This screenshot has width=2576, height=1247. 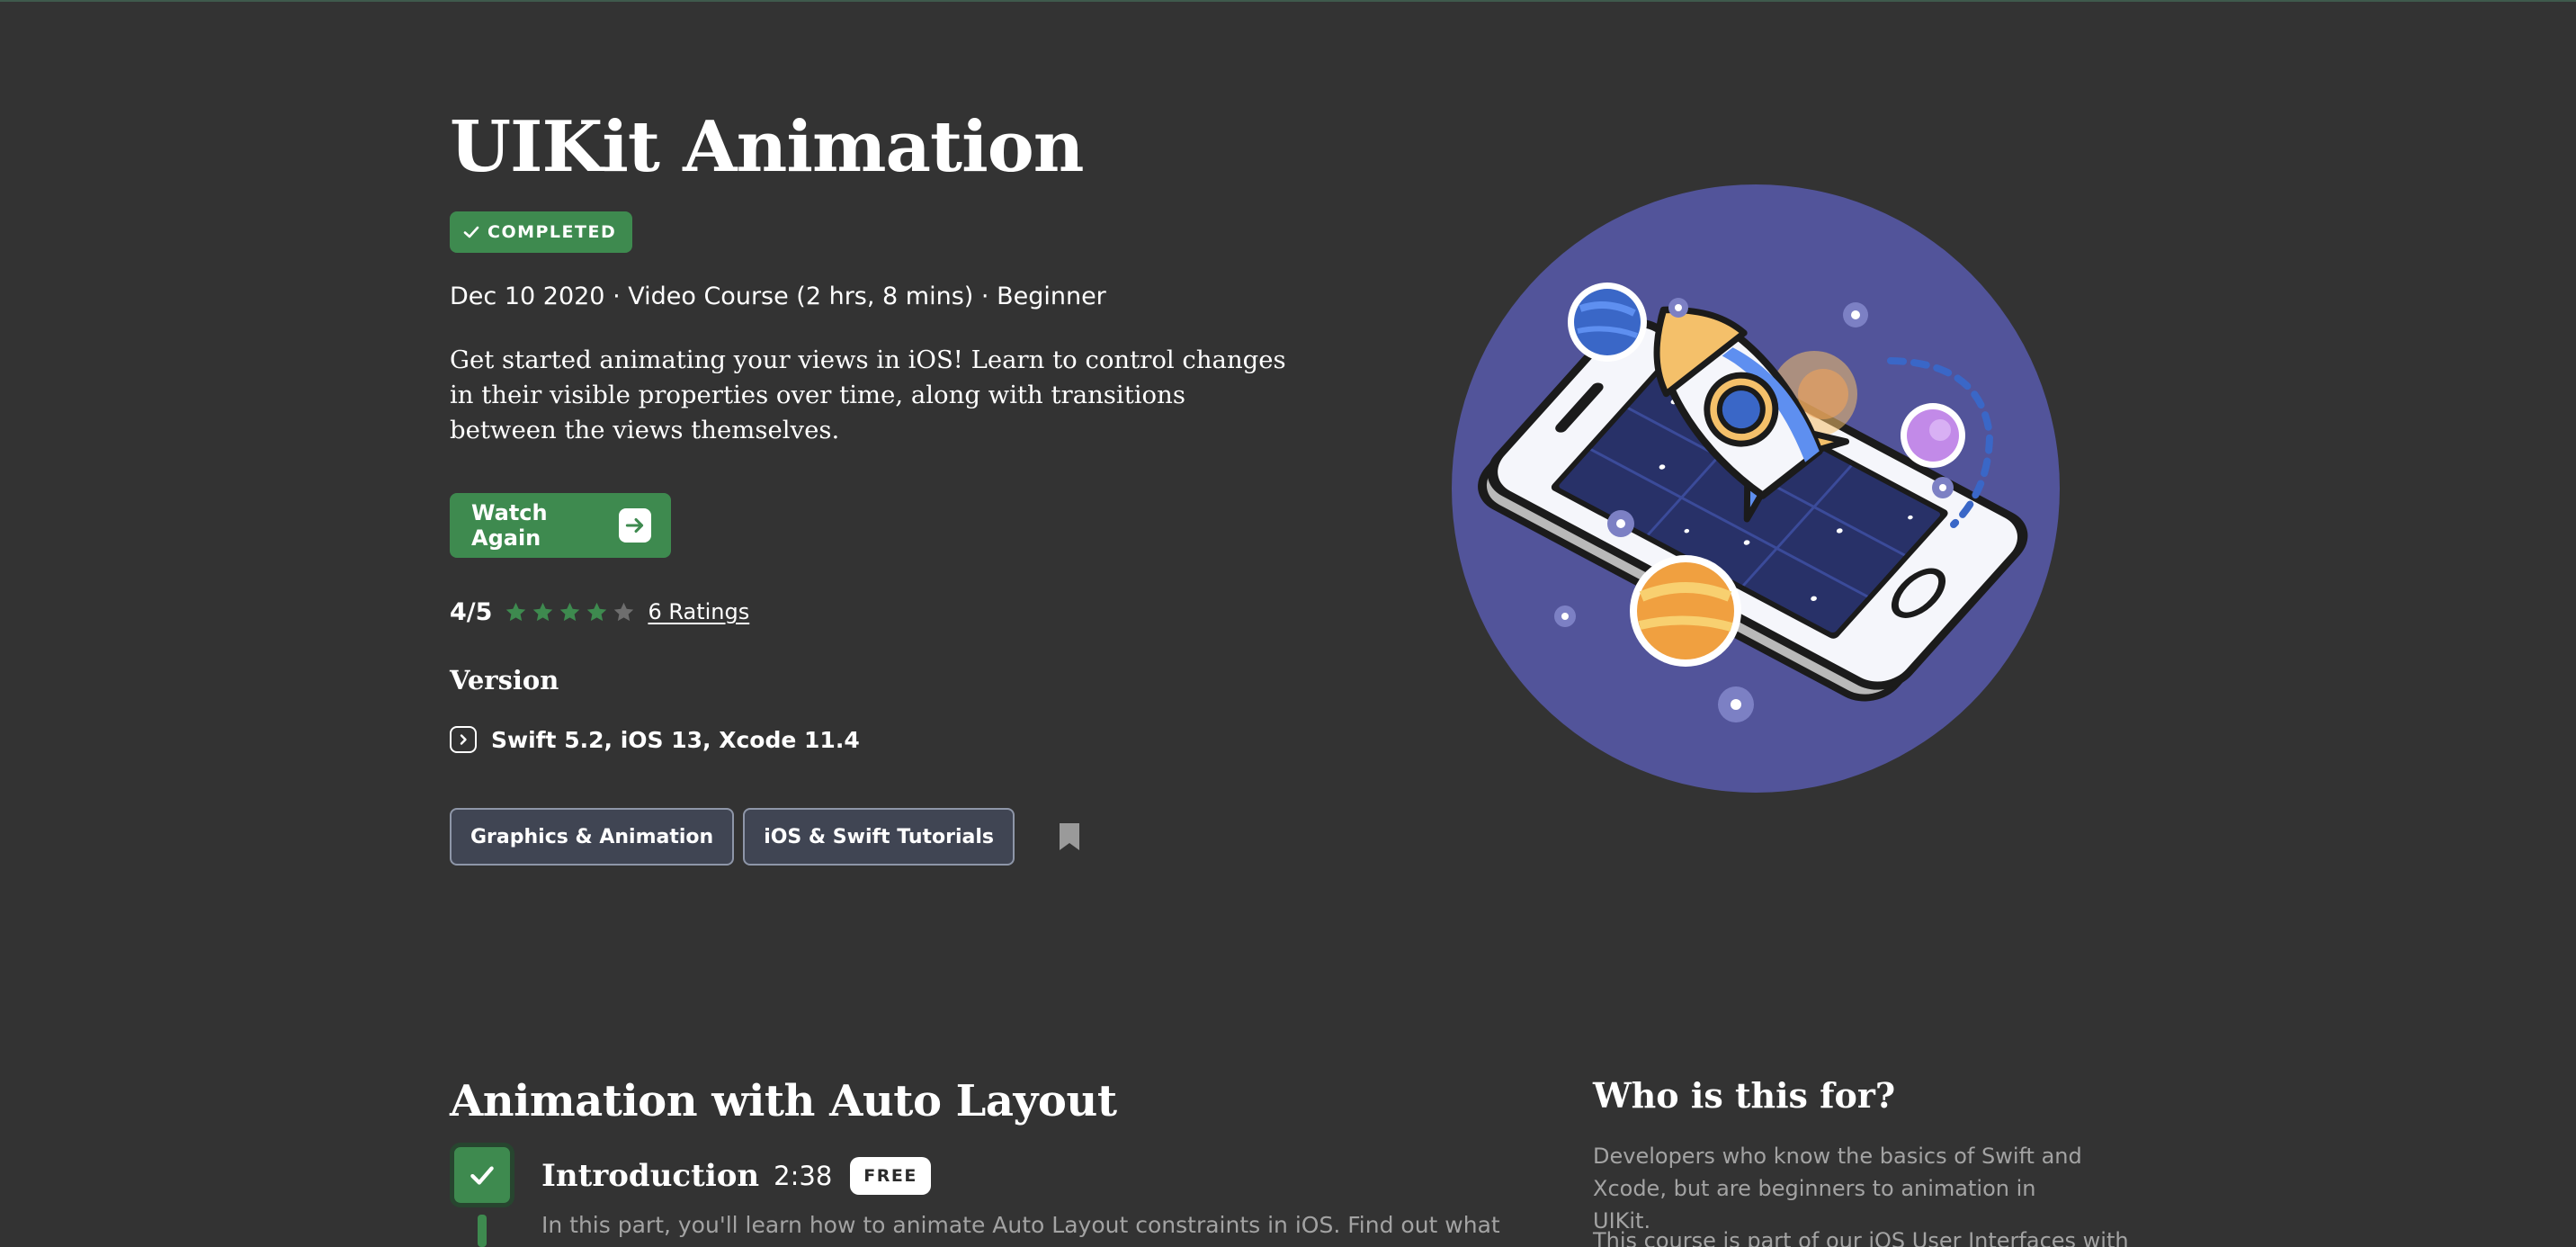 I want to click on watch-again-label: Watch Again, so click(x=509, y=525).